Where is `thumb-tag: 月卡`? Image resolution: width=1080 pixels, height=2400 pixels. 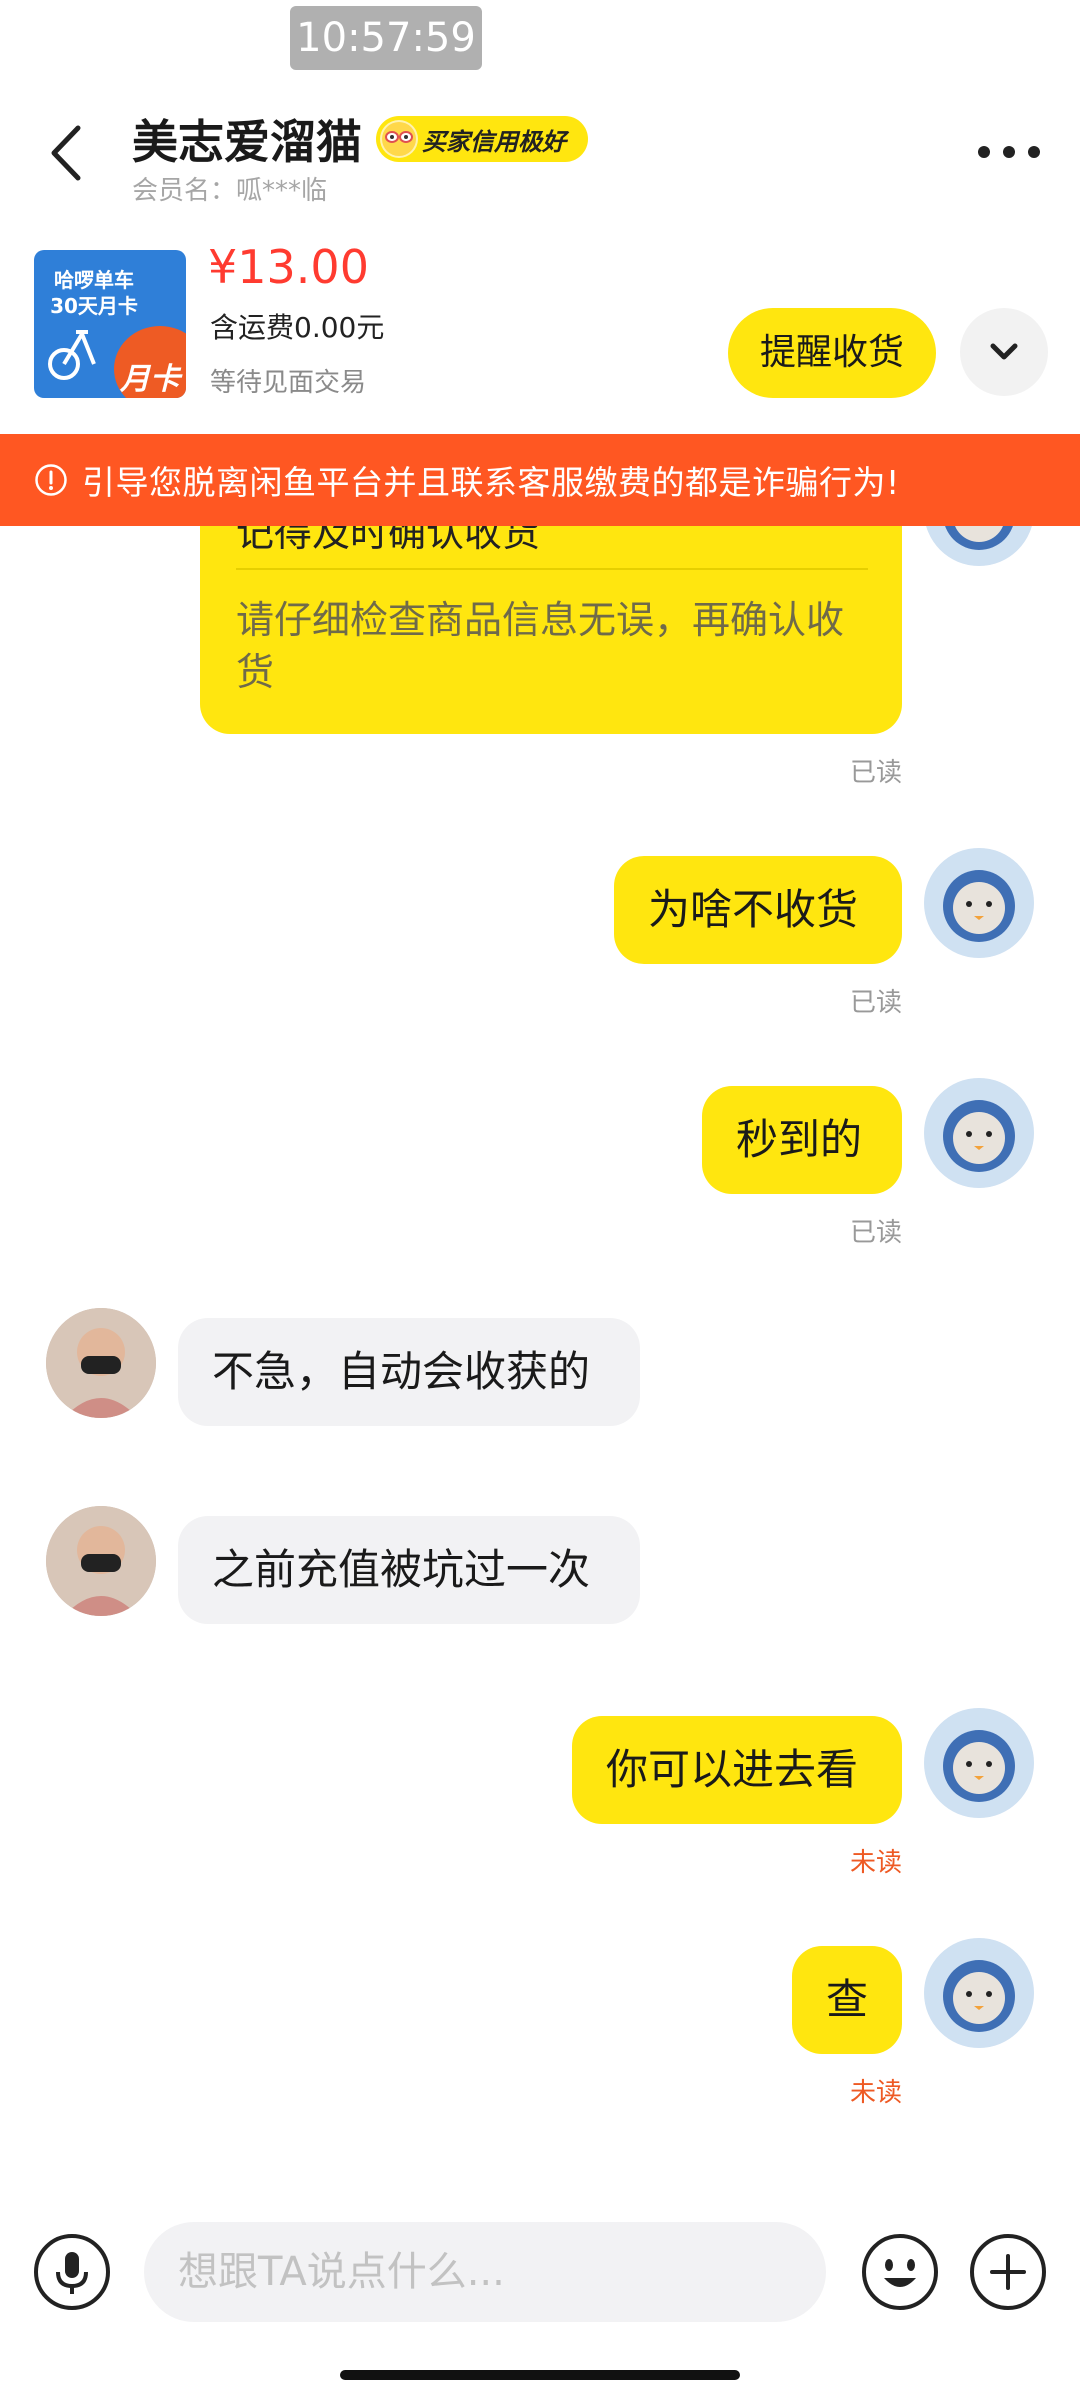
thumb-tag: 月卡 is located at coordinates (150, 379).